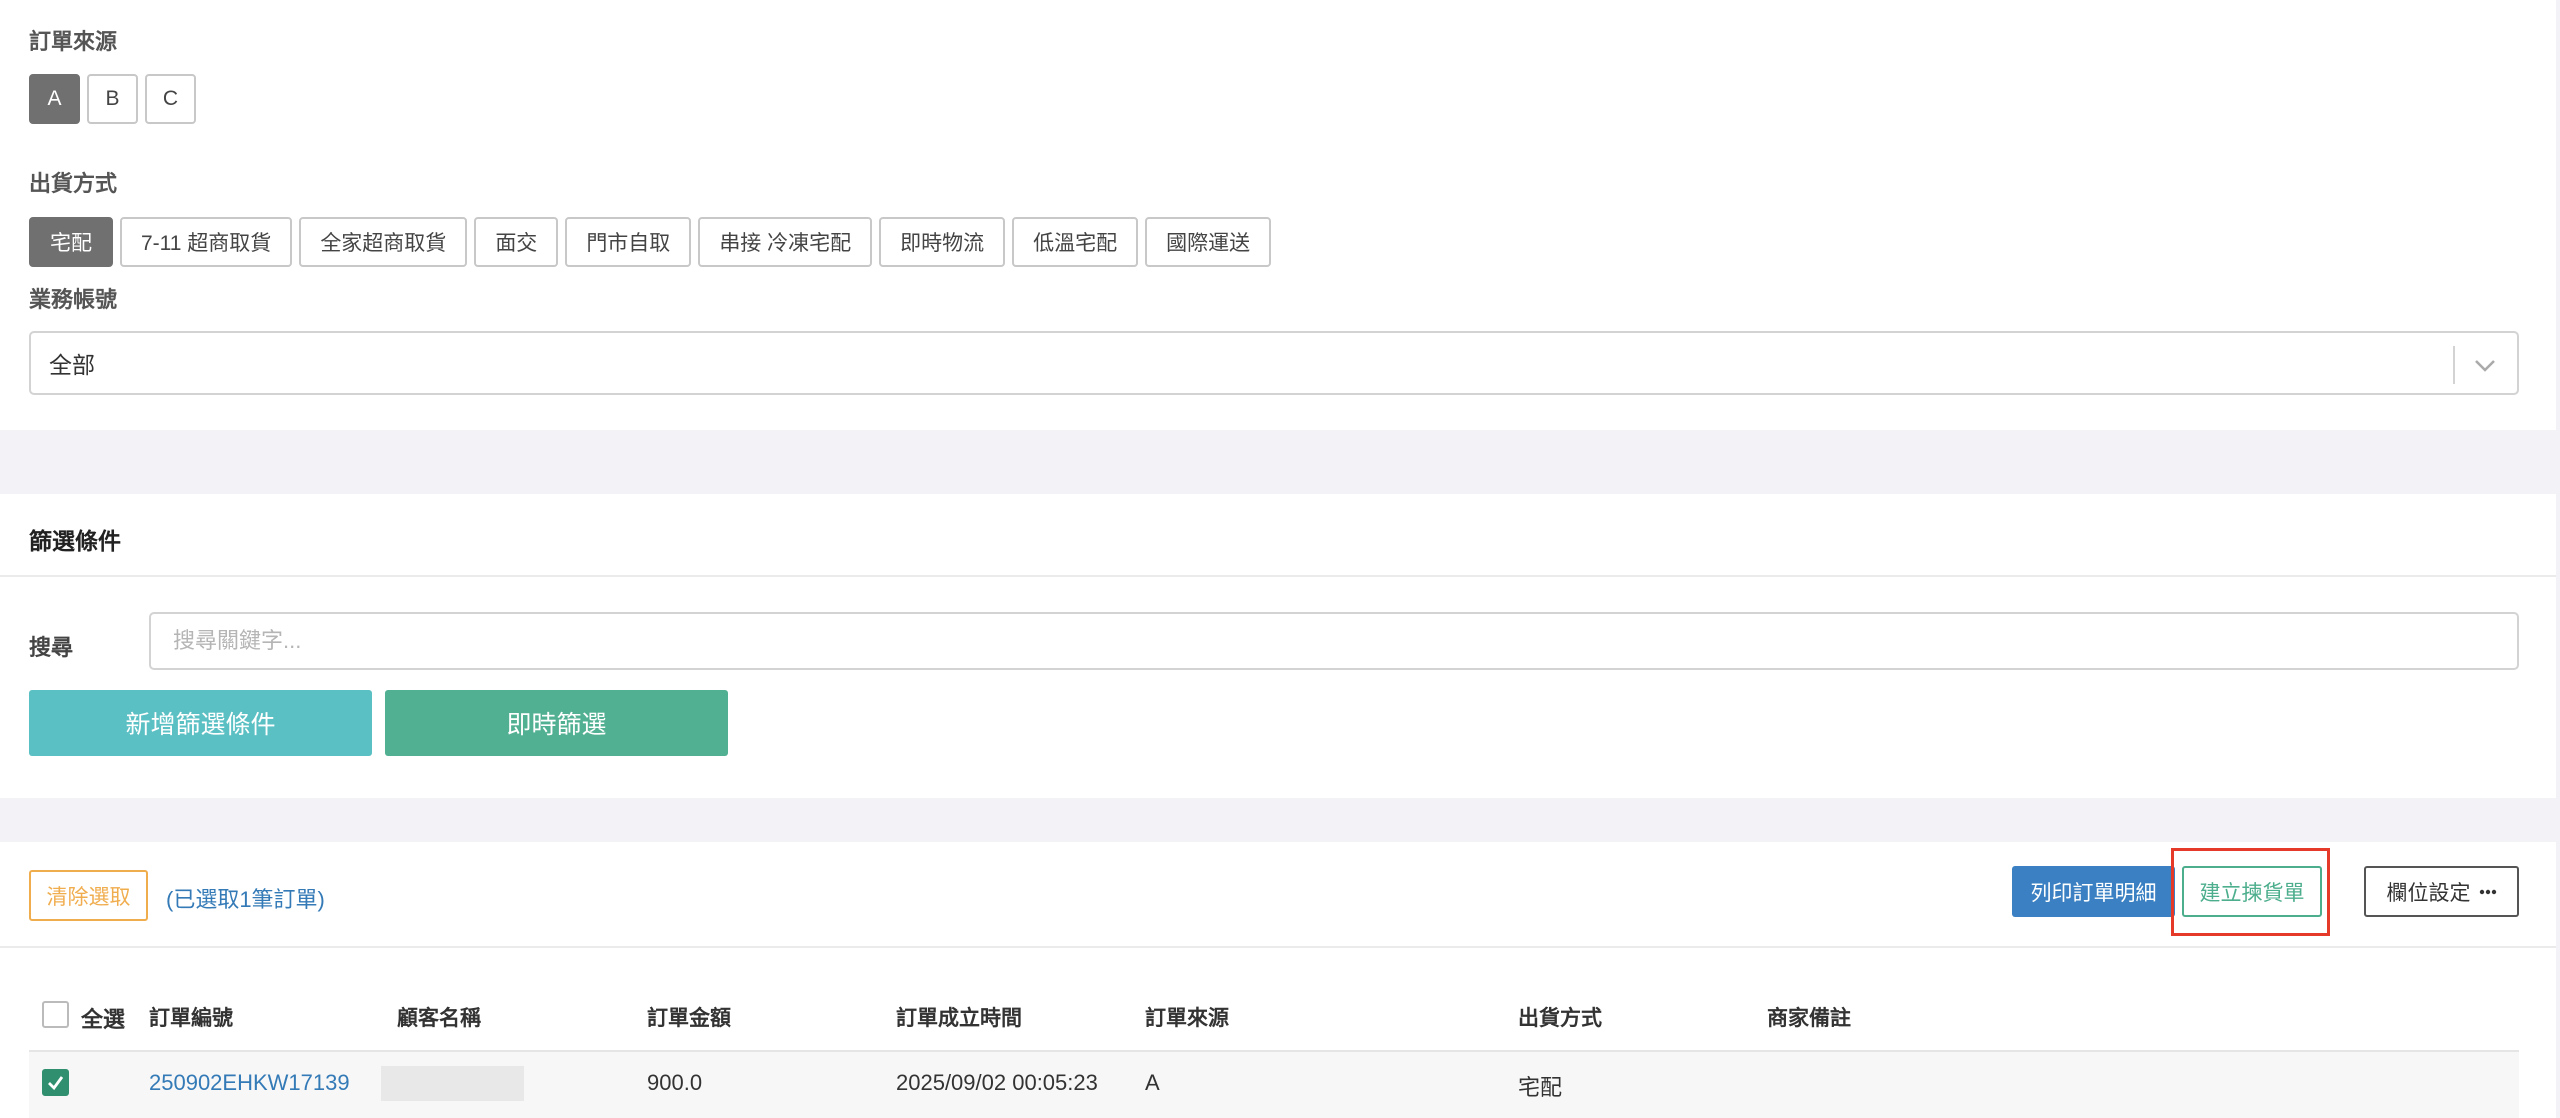 Image resolution: width=2560 pixels, height=1118 pixels. What do you see at coordinates (689, 1018) in the screenshot?
I see `column-header-amount: 訂單金額` at bounding box center [689, 1018].